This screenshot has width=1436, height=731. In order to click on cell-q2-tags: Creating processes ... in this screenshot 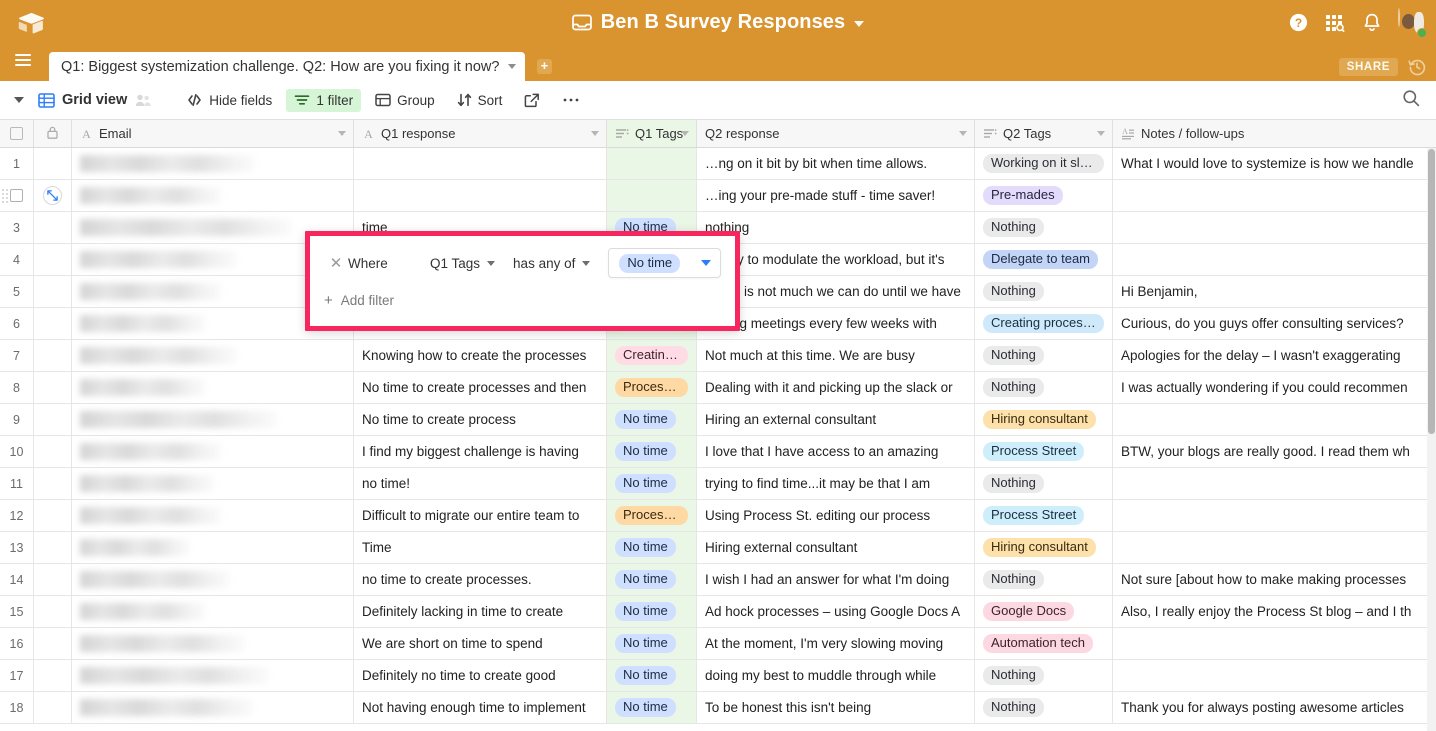, I will do `click(1044, 323)`.